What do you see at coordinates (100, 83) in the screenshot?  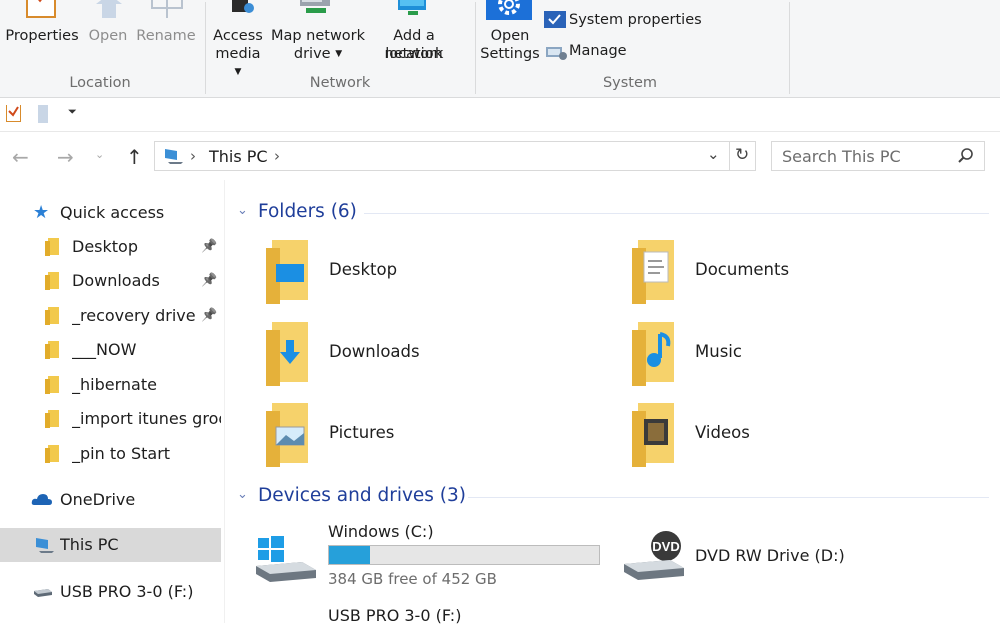 I see `location-group-label: Location` at bounding box center [100, 83].